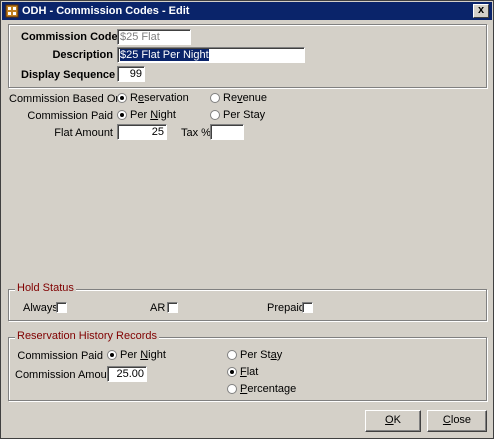 The width and height of the screenshot is (494, 439). I want to click on per-stay-radio-label: Per Stay, so click(244, 115).